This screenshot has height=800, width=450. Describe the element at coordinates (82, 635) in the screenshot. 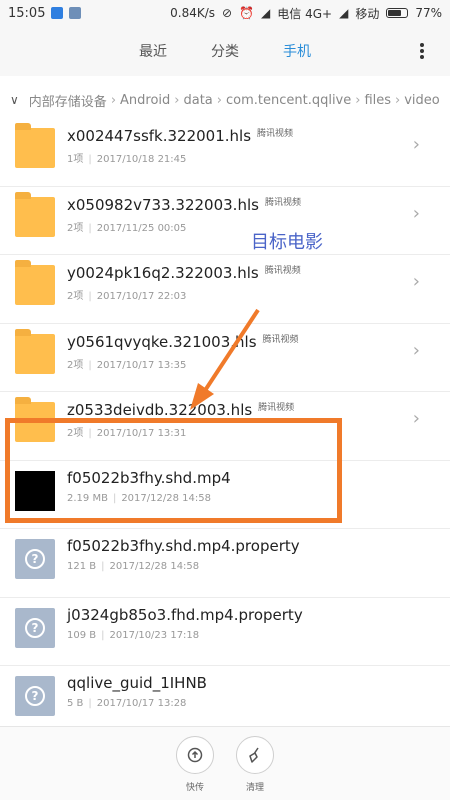

I see `file-size: 109 B` at that location.